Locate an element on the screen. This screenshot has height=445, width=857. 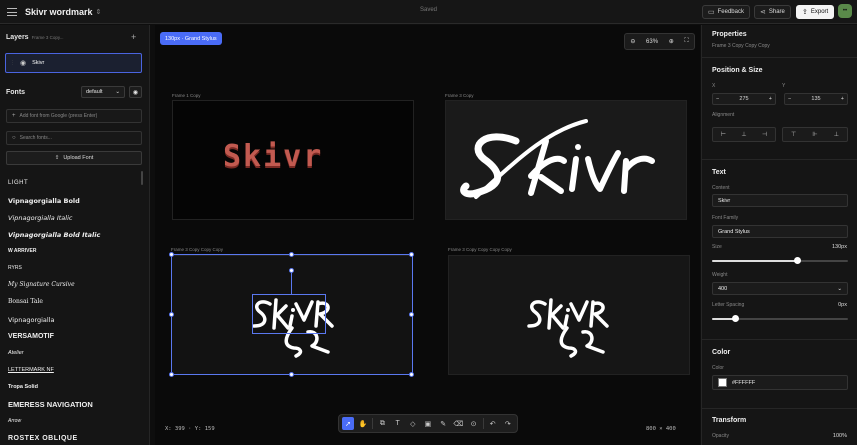
frame-label: Frame 3 Copy is located at coordinates (459, 95).